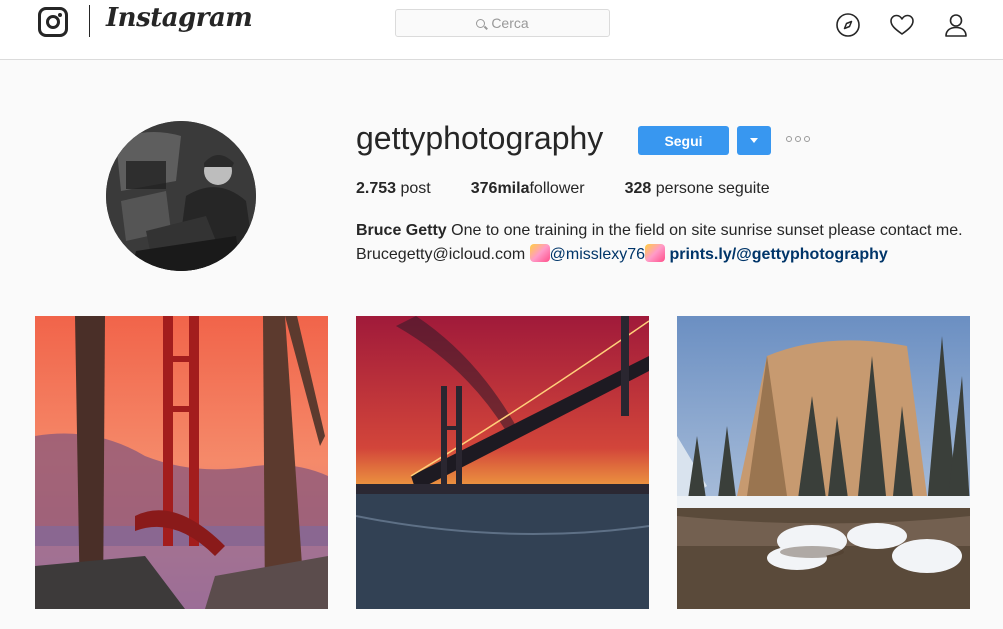  What do you see at coordinates (376, 188) in the screenshot?
I see `posts-count: 2.753` at bounding box center [376, 188].